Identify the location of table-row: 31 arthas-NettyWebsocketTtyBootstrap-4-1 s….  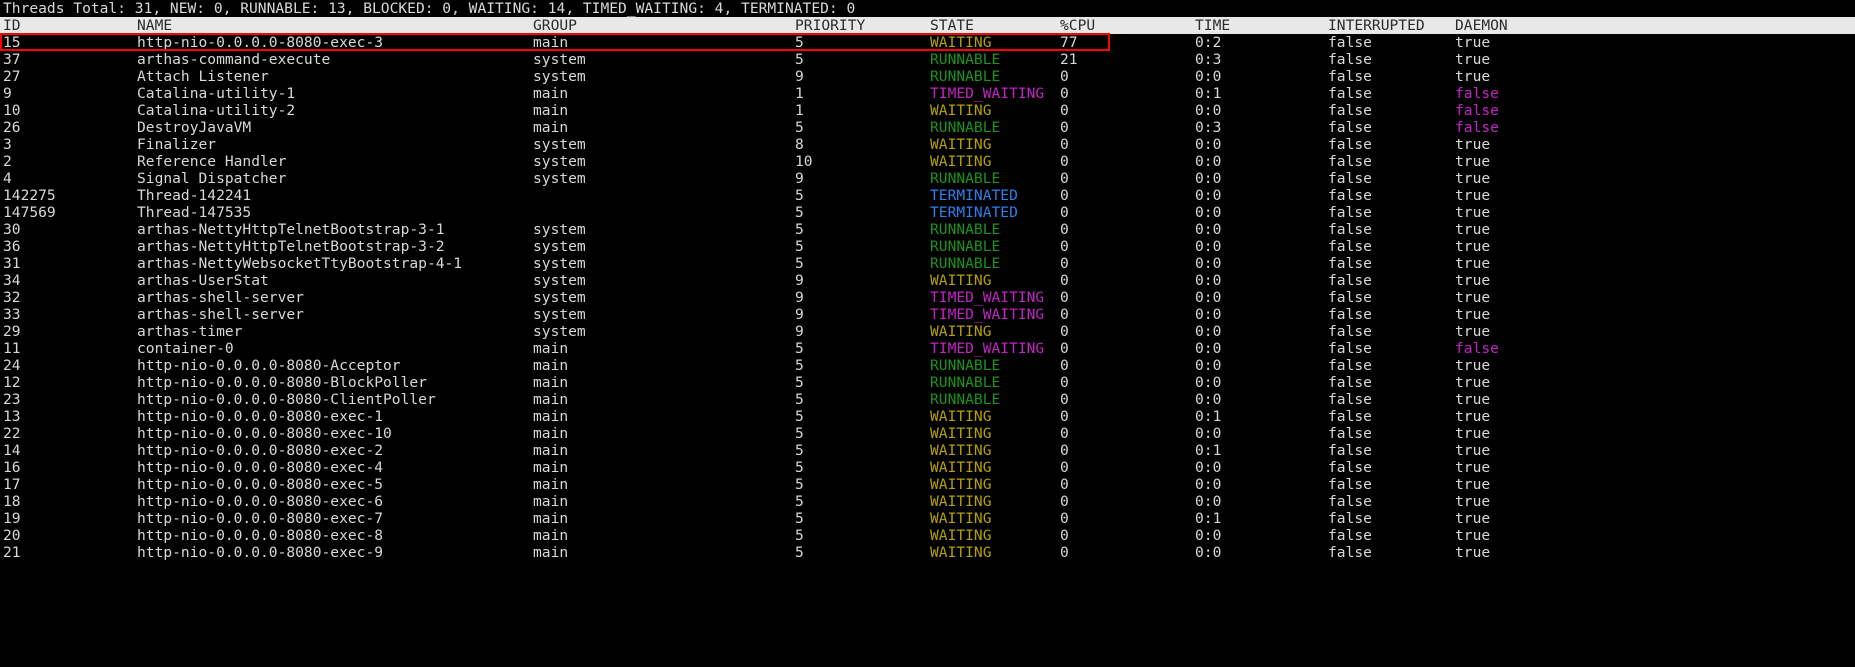
(927, 263).